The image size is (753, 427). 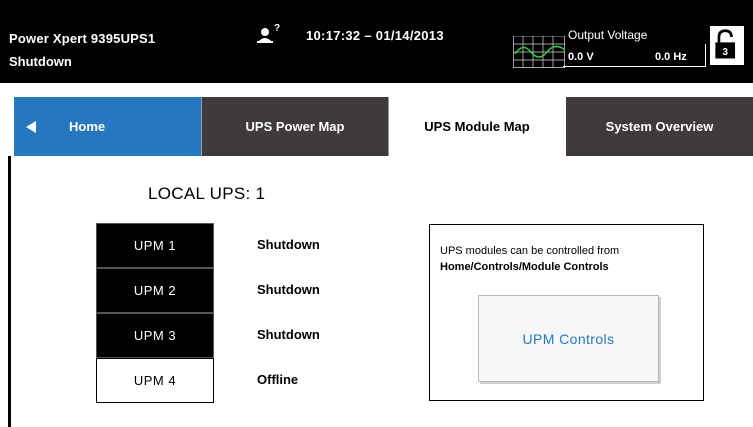 I want to click on tab-system-overview-label: System Overview, so click(x=659, y=126).